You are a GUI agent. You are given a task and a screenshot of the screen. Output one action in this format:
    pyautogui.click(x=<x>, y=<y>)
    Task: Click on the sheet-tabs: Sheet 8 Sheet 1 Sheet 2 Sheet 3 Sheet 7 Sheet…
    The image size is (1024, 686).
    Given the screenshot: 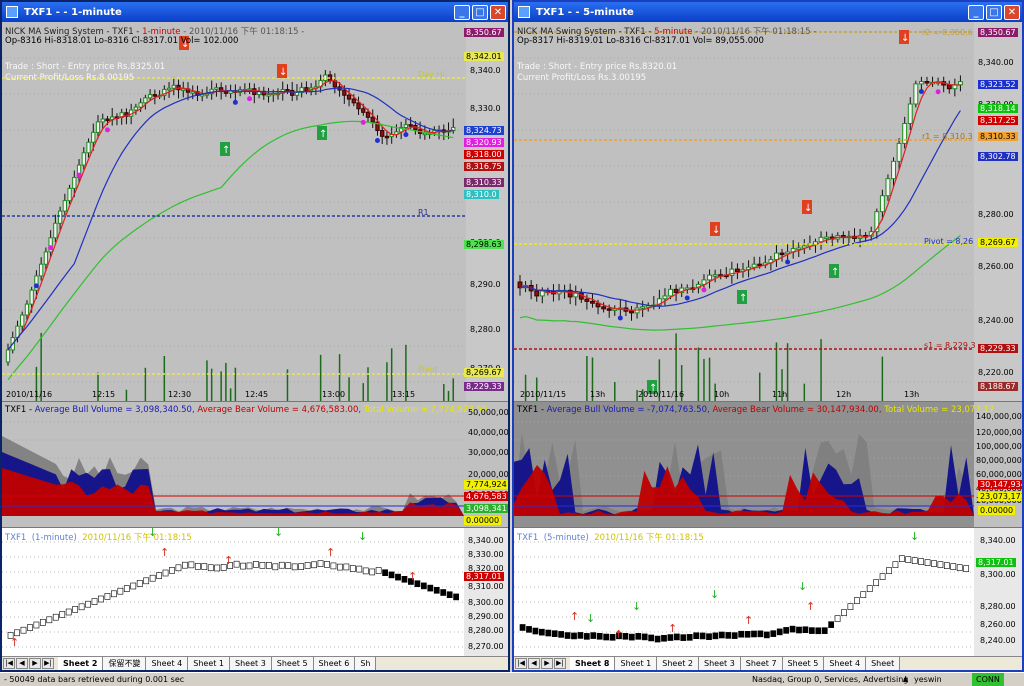 What is the action you would take?
    pyautogui.click(x=735, y=663)
    